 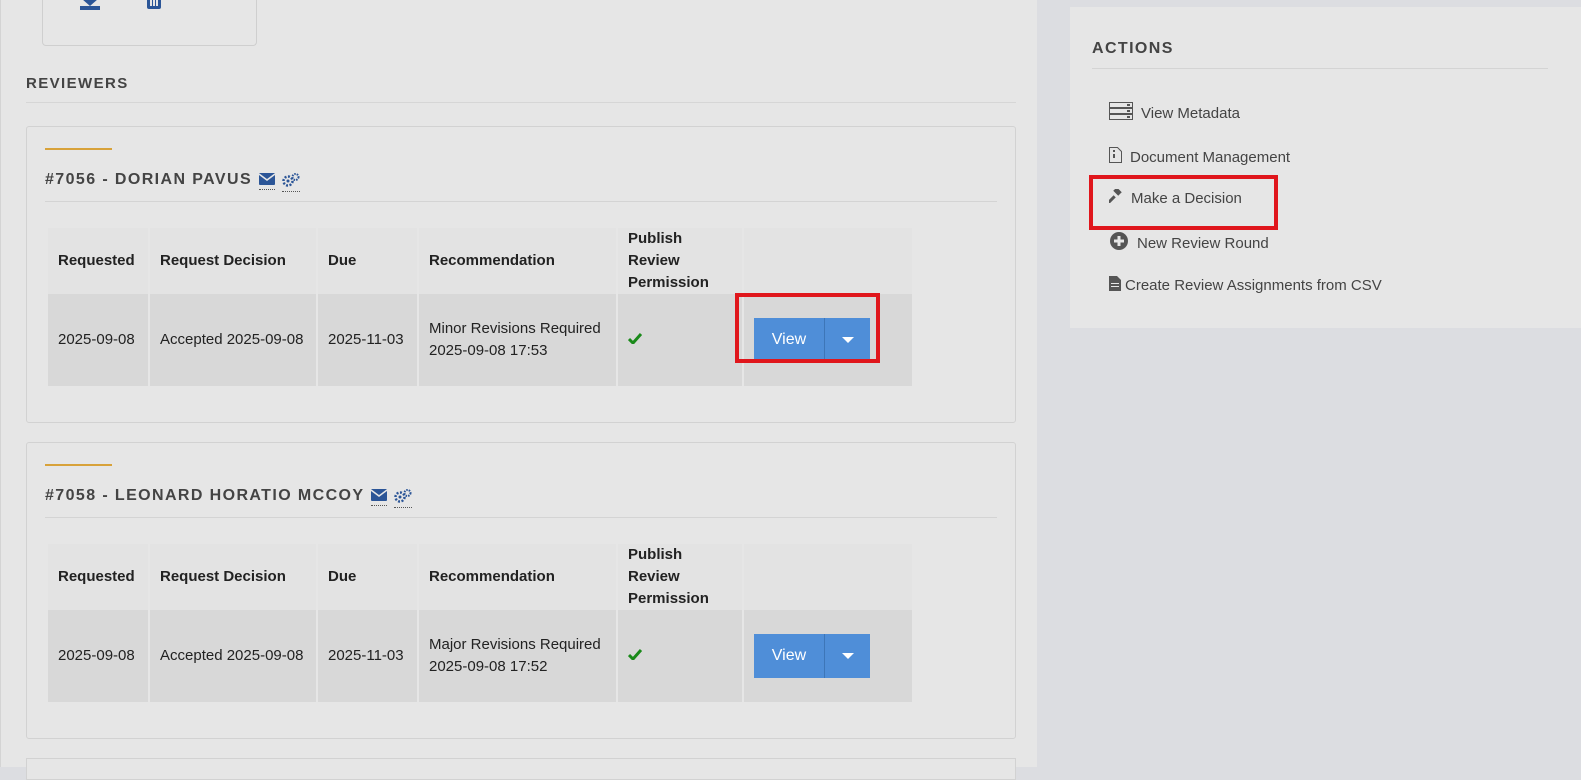 I want to click on reviewer-name: #7056 - DORIAN PAVUS, so click(x=149, y=179).